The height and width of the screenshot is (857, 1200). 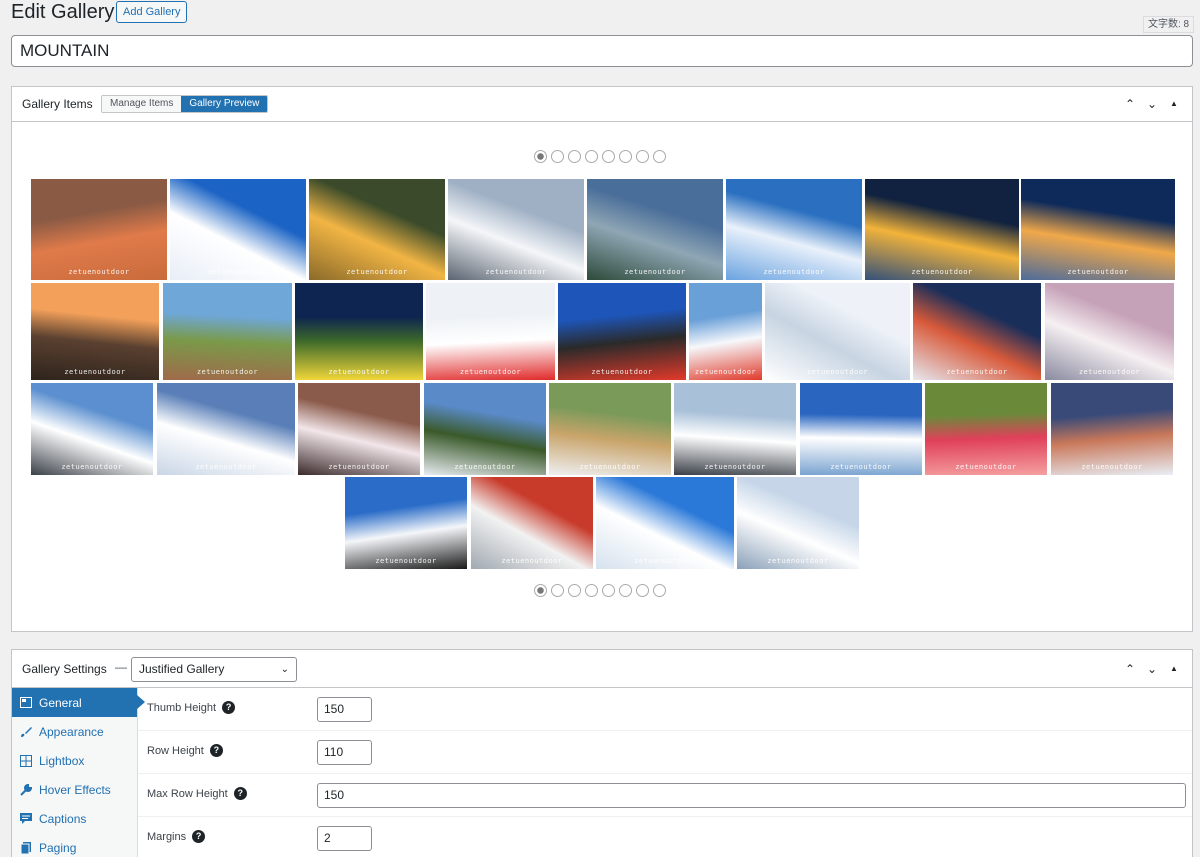 I want to click on setting-label-text: Margins, so click(x=167, y=836).